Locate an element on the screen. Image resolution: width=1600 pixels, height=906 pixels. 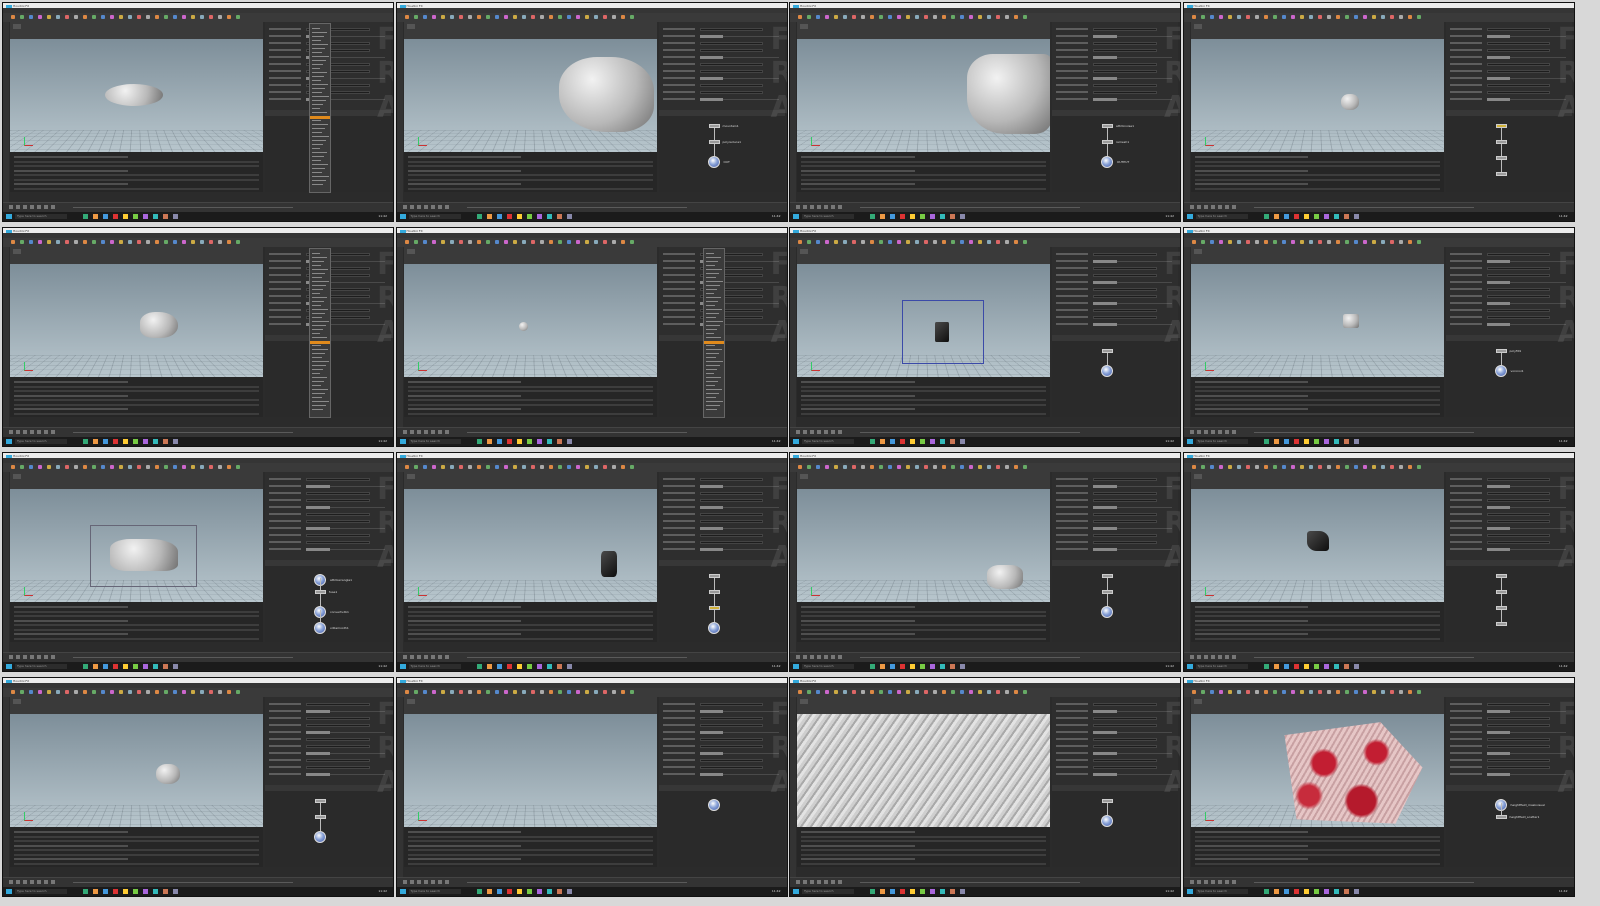
network-node: OUTPUT is located at coordinates (1115, 162).